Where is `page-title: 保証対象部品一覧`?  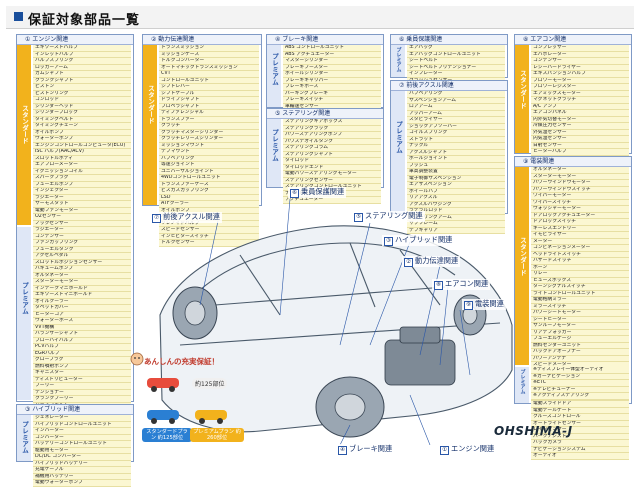
page-title: 保証対象部品一覧 is located at coordinates (84, 20).